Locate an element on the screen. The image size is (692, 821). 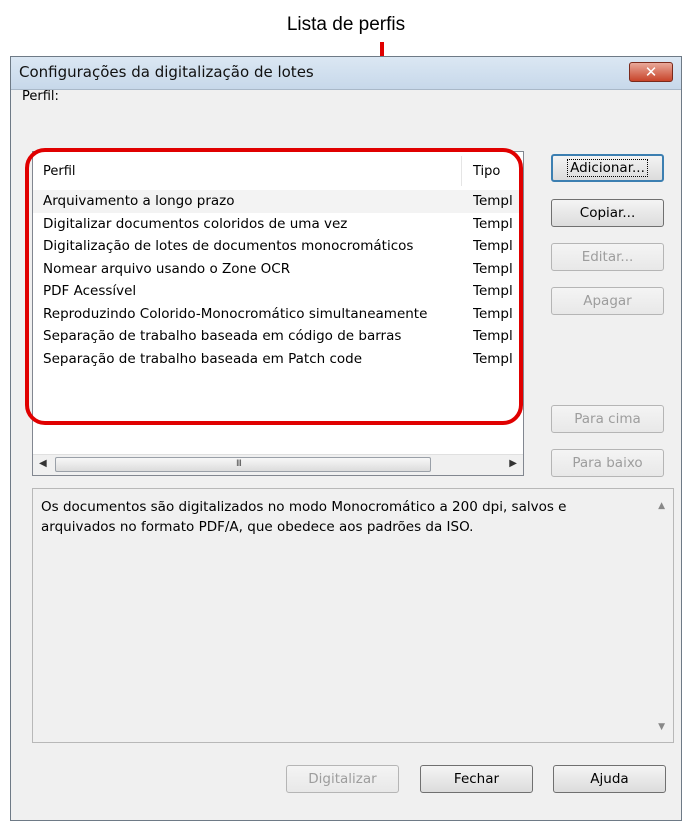
move-up-button: Para cima is located at coordinates (607, 419).